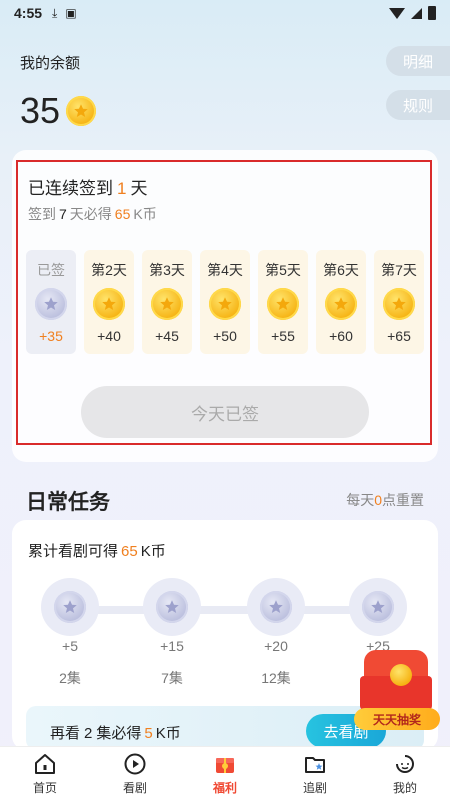  I want to click on status-time: 4:55, so click(28, 13).